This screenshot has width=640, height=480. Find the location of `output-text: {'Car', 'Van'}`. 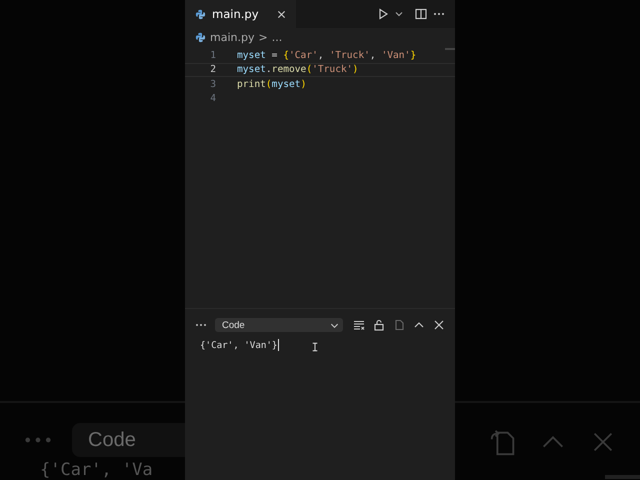

output-text: {'Car', 'Van'} is located at coordinates (239, 345).